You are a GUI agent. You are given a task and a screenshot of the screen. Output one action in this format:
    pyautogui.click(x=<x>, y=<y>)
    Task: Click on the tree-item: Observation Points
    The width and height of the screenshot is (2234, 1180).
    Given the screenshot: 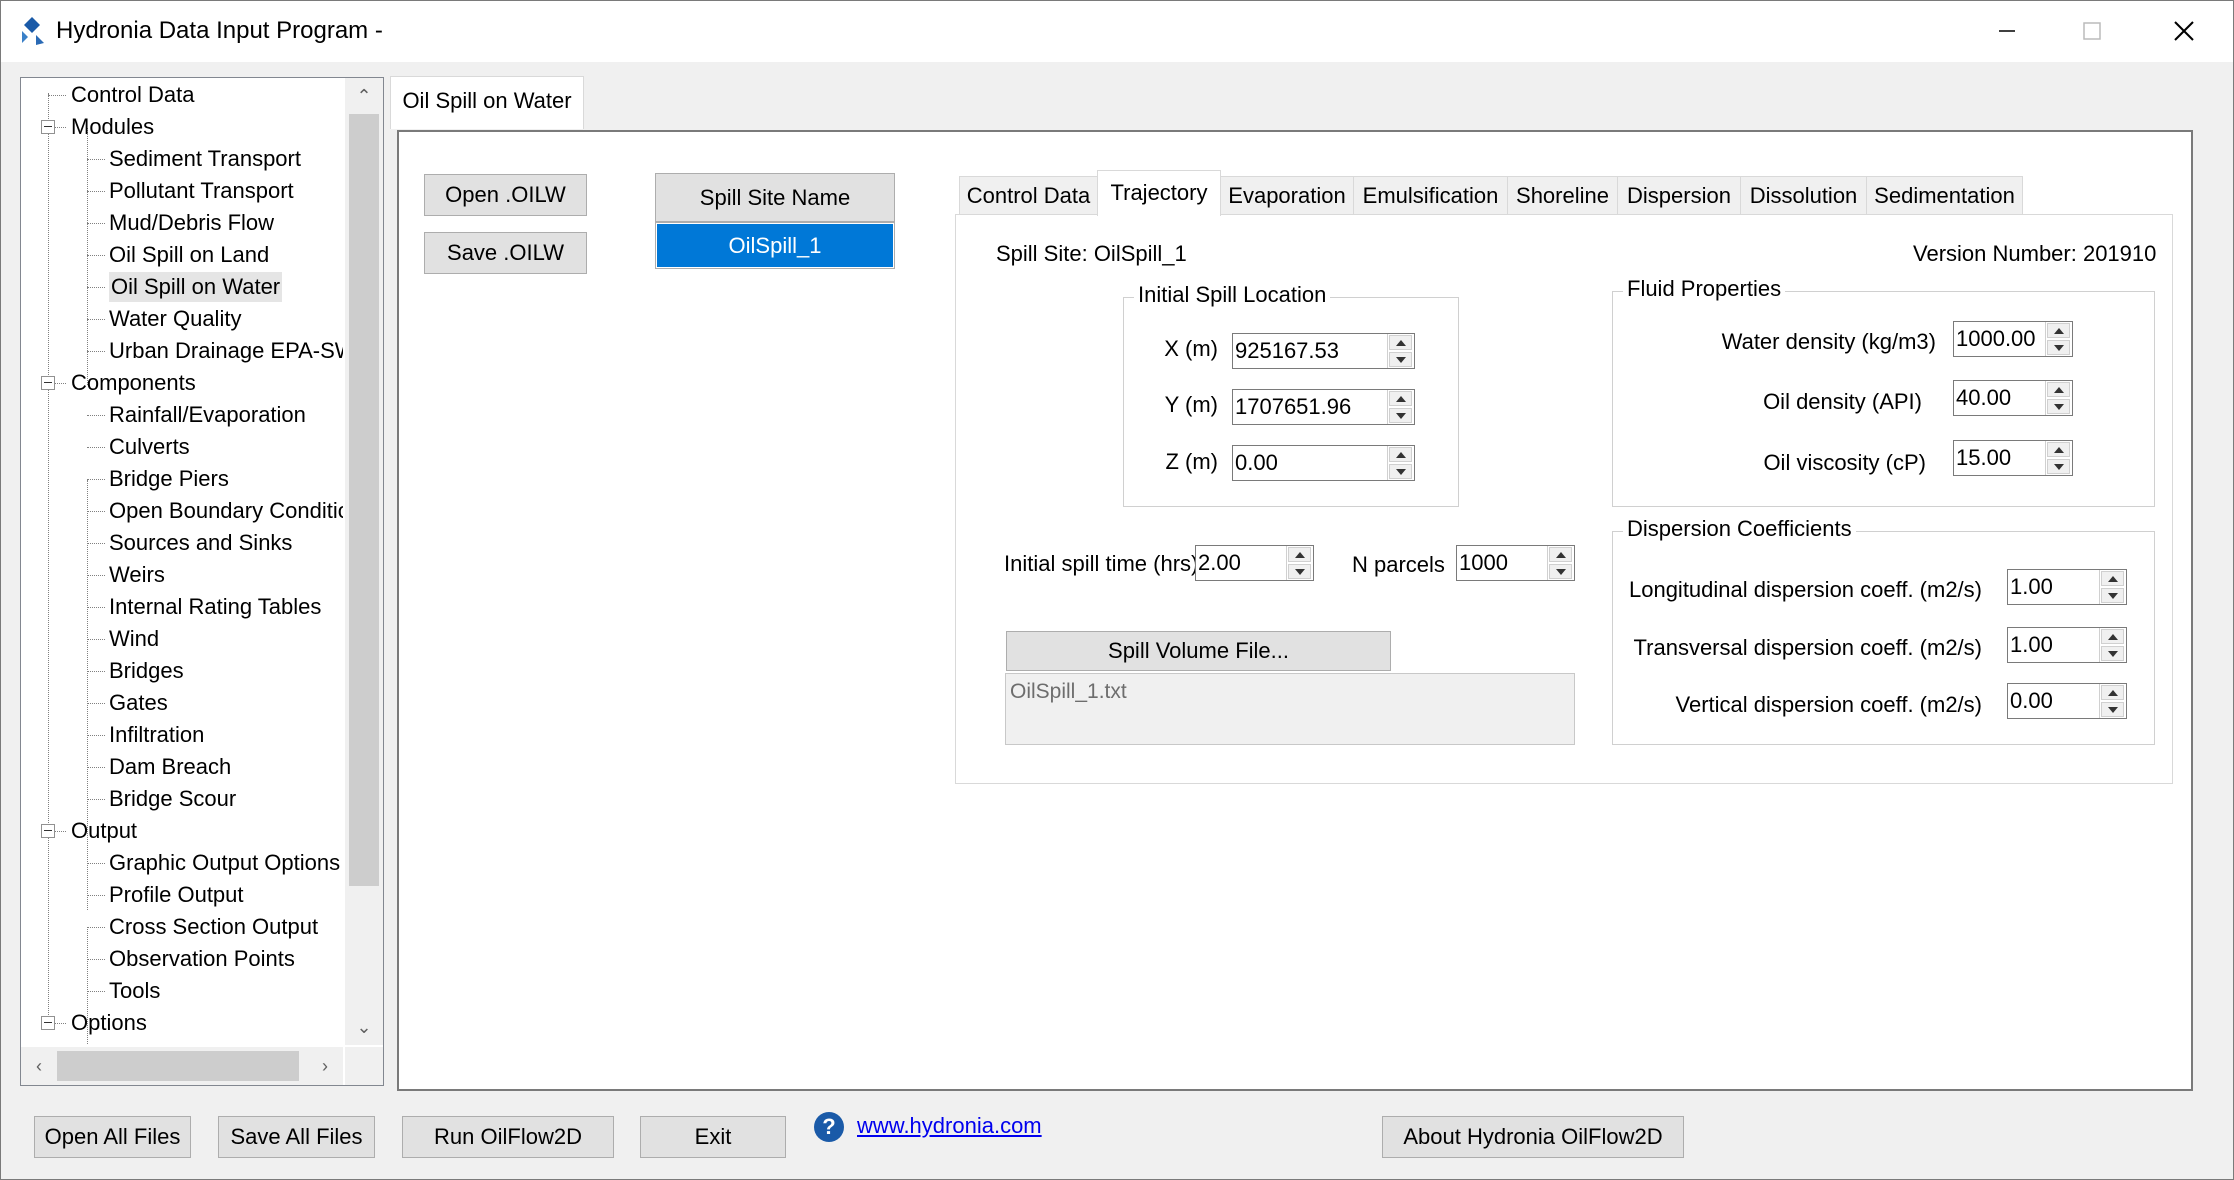 What is the action you would take?
    pyautogui.click(x=202, y=959)
    